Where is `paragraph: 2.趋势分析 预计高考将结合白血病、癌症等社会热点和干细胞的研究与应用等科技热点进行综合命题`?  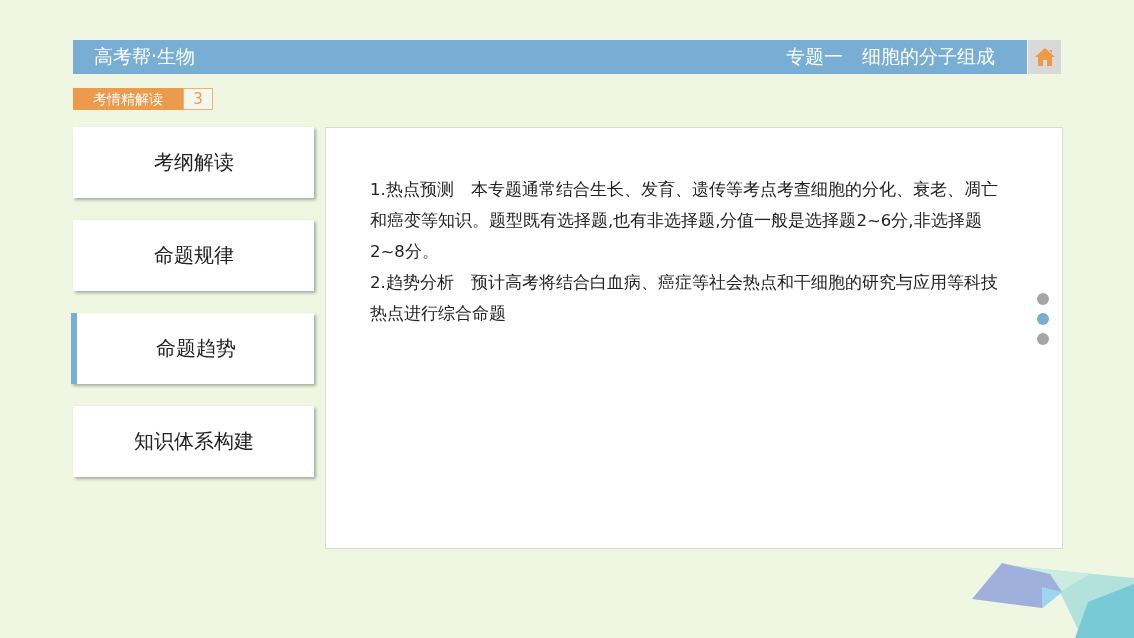
paragraph: 2.趋势分析 预计高考将结合白血病、癌症等社会热点和干细胞的研究与应用等科技热点进行综合命题 is located at coordinates (684, 298).